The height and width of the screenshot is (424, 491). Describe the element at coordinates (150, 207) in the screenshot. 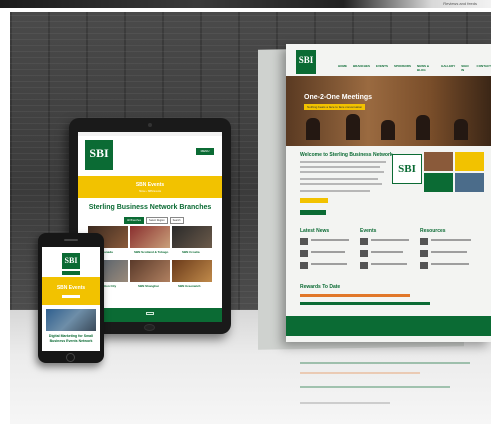

I see `branches-title: Sterling Business Network Branches` at that location.